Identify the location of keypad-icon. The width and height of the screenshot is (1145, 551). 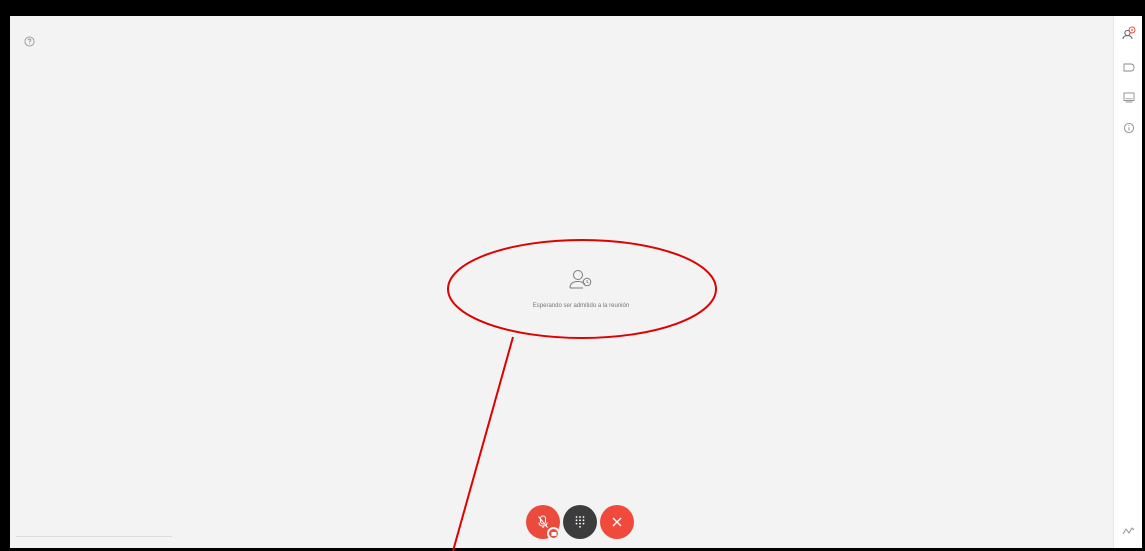
(580, 522).